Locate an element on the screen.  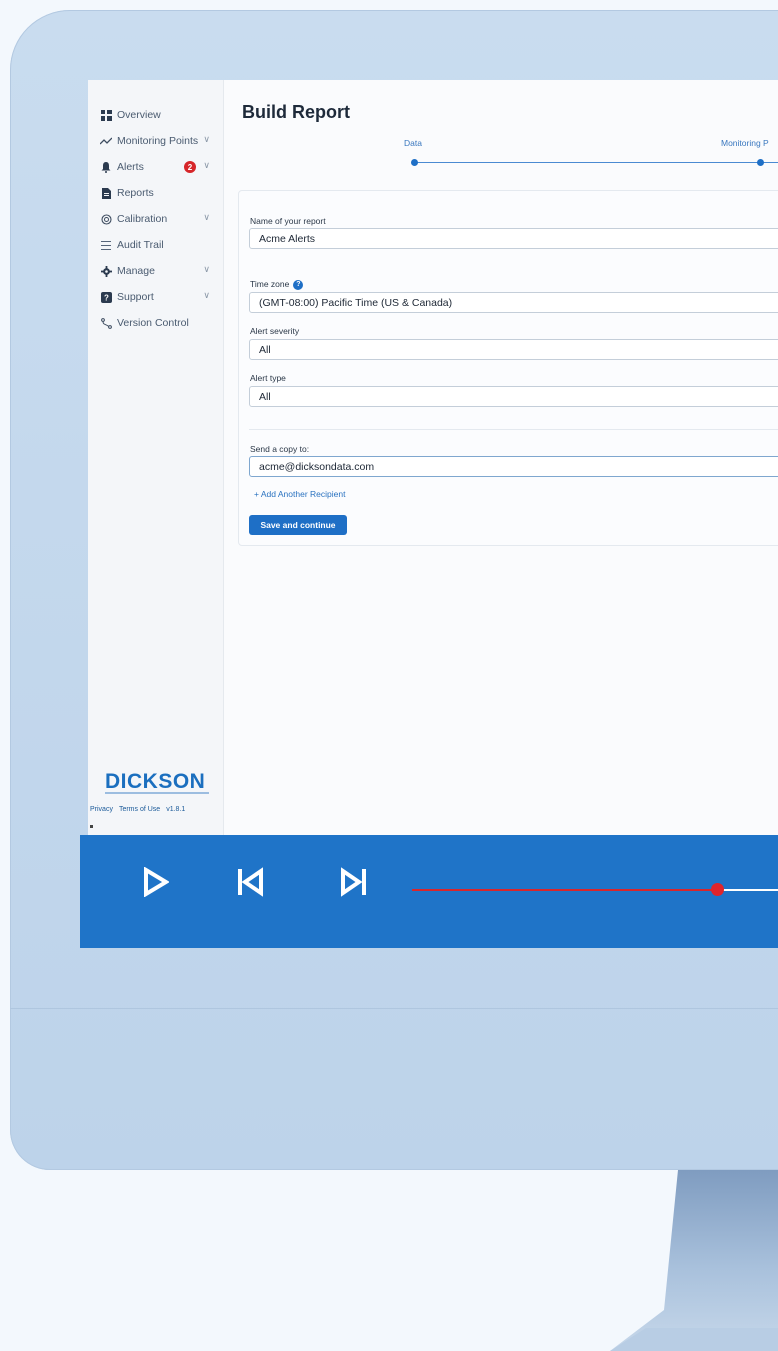
timezone-select: (GMT-08:00) Pacific Time (US & Canada) is located at coordinates (513, 302).